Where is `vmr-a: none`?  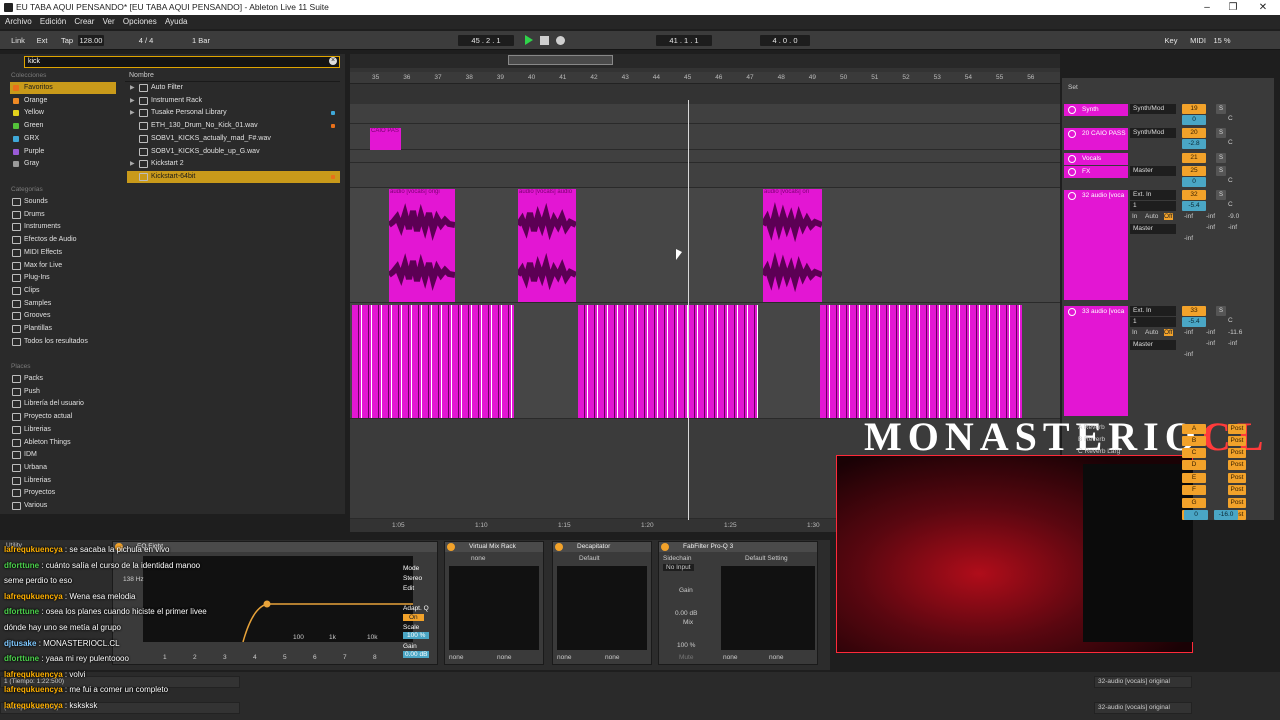
vmr-a: none is located at coordinates (456, 657).